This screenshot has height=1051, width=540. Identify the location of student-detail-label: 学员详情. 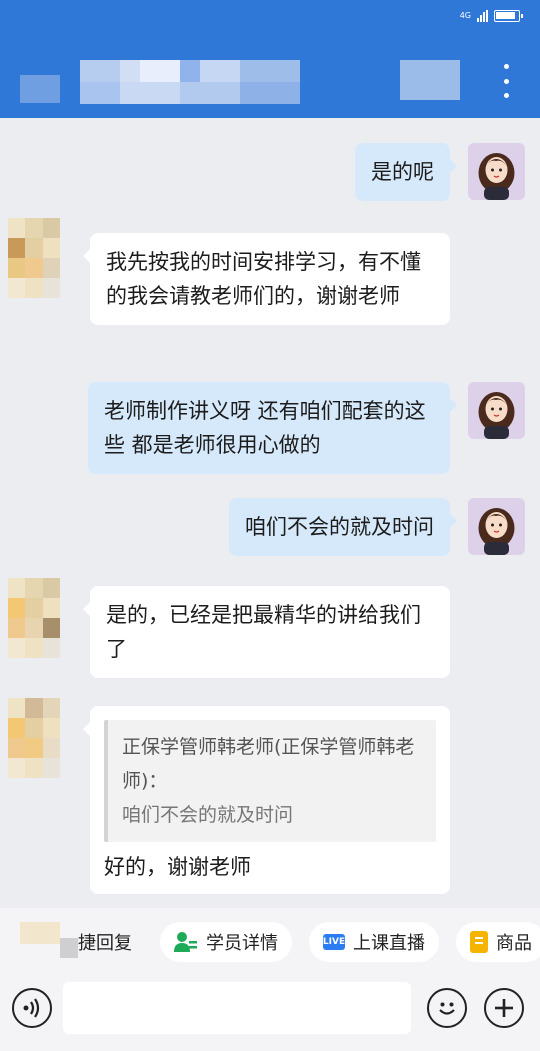
(242, 943).